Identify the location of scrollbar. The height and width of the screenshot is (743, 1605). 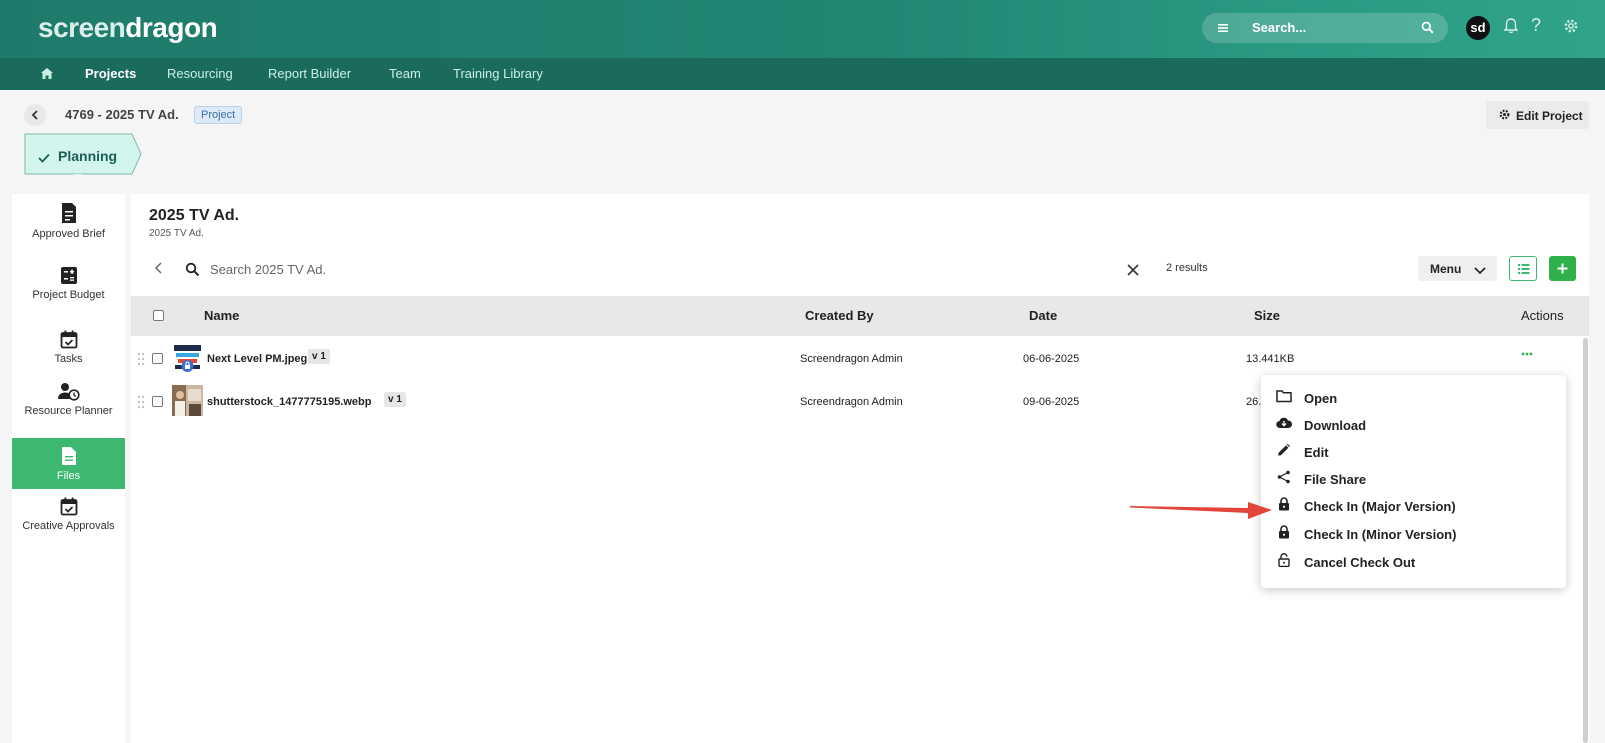
(1585, 540).